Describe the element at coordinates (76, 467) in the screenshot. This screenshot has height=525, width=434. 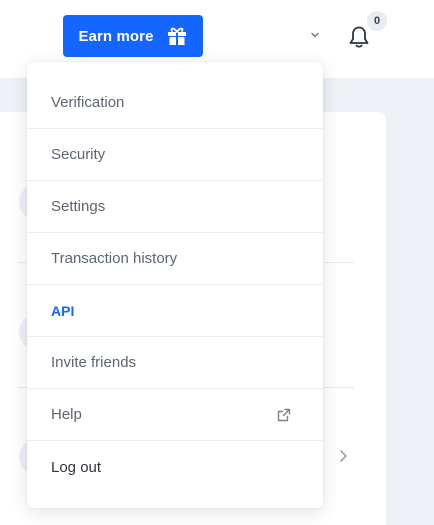
I see `menu-item-label: Log out` at that location.